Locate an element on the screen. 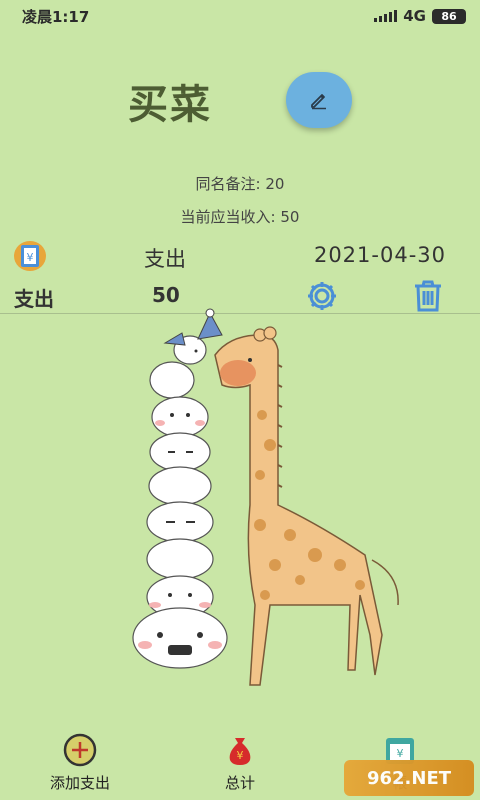 Image resolution: width=480 pixels, height=800 pixels. amount-value: 50 is located at coordinates (166, 295).